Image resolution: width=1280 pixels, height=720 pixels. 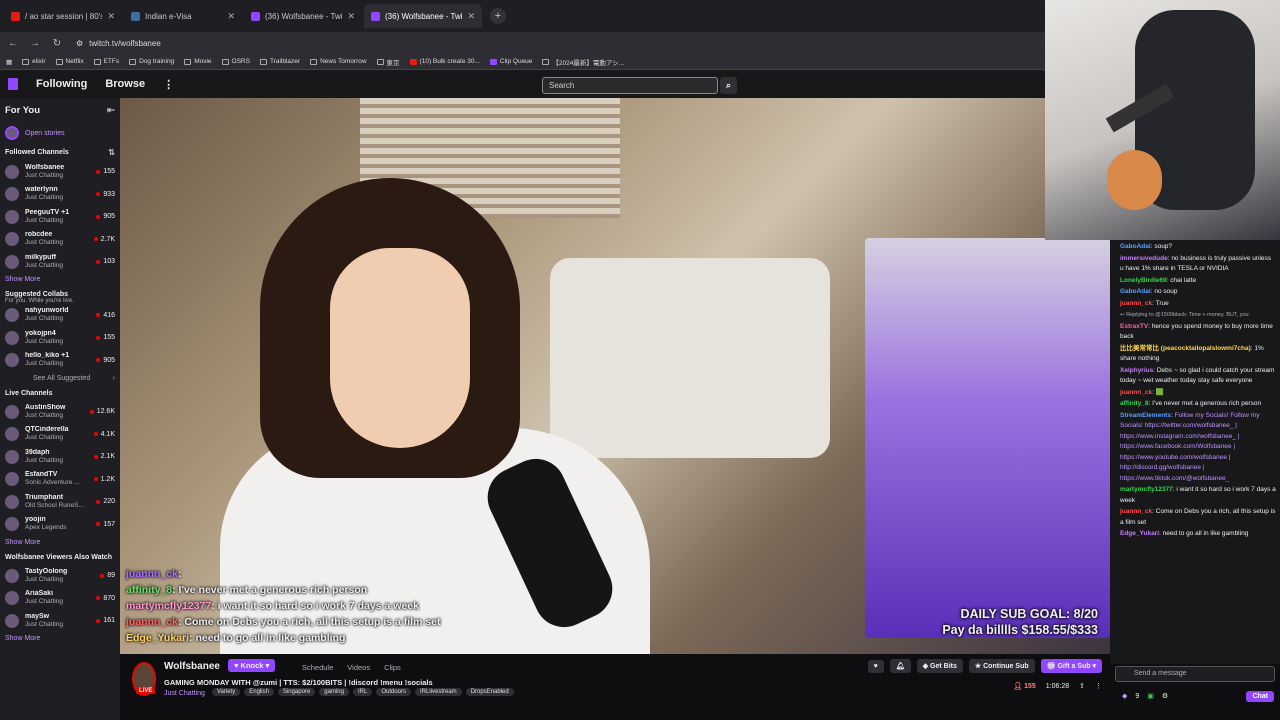 What do you see at coordinates (279, 61) in the screenshot?
I see `bookmark: Trailblazer` at bounding box center [279, 61].